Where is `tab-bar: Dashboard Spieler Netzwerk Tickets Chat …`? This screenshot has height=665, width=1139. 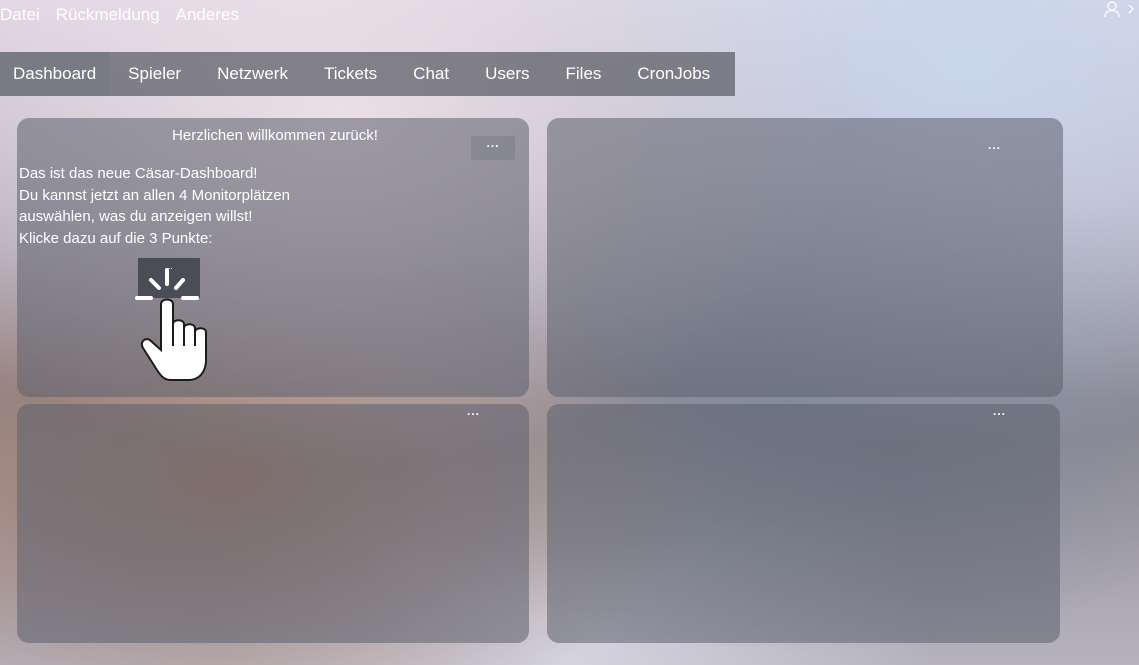 tab-bar: Dashboard Spieler Netzwerk Tickets Chat … is located at coordinates (367, 74).